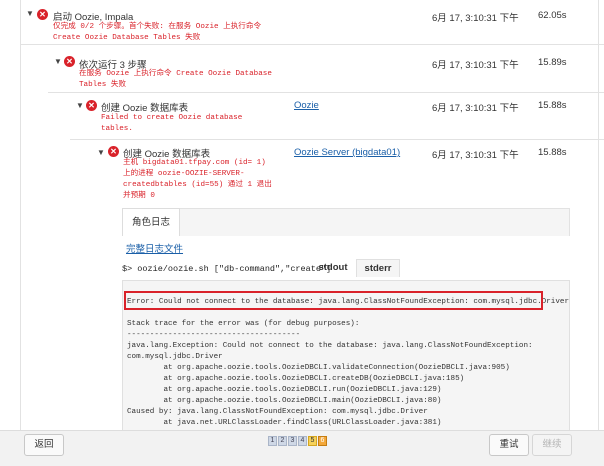 This screenshot has width=604, height=466. What do you see at coordinates (302, 441) in the screenshot?
I see `page-button: 4` at bounding box center [302, 441].